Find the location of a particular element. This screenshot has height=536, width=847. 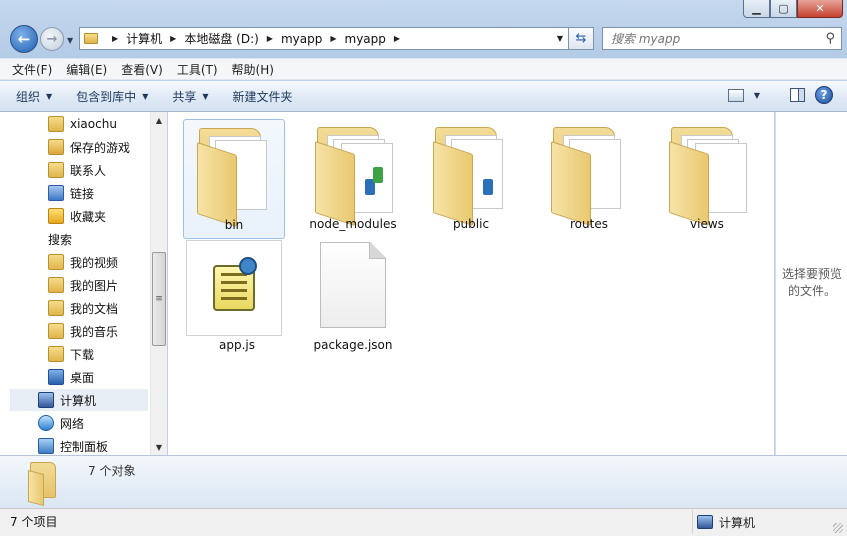

include-in-library-button: 包含到库中 ▼ is located at coordinates (112, 96).